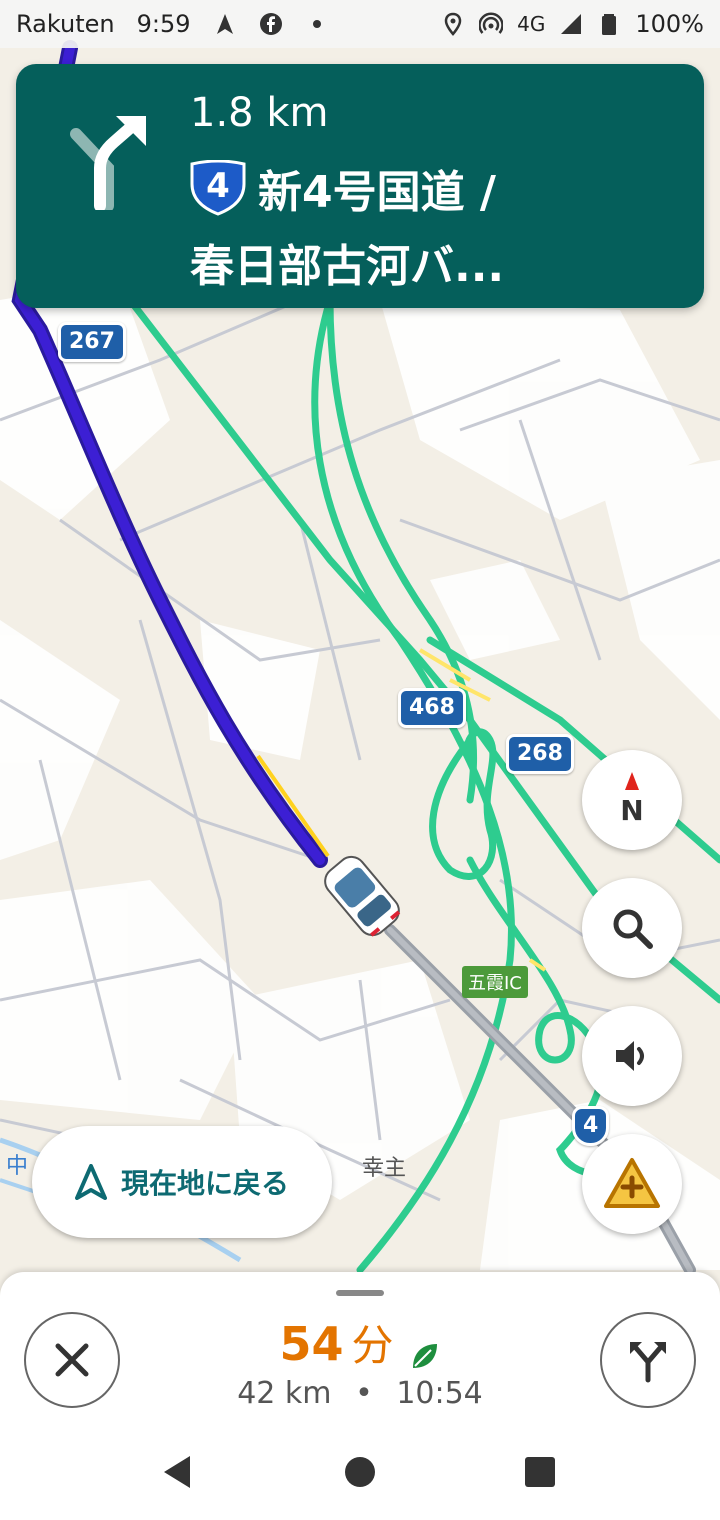  I want to click on arrival-time: 10:54, so click(439, 1393).